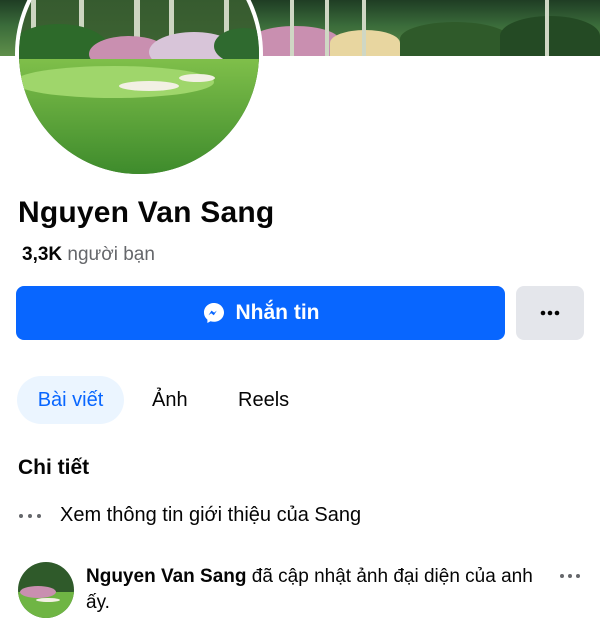  I want to click on profile-avatar, so click(139, 87).